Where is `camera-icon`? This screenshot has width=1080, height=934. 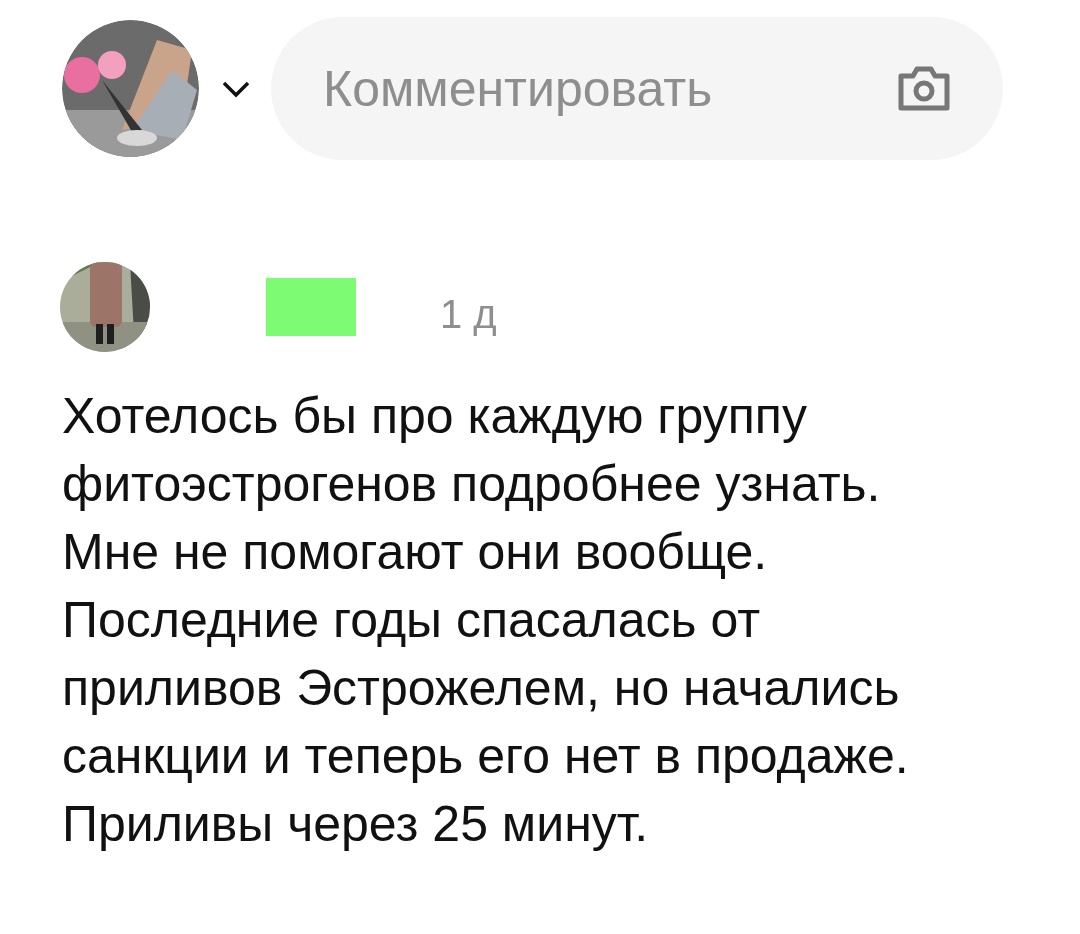
camera-icon is located at coordinates (924, 88).